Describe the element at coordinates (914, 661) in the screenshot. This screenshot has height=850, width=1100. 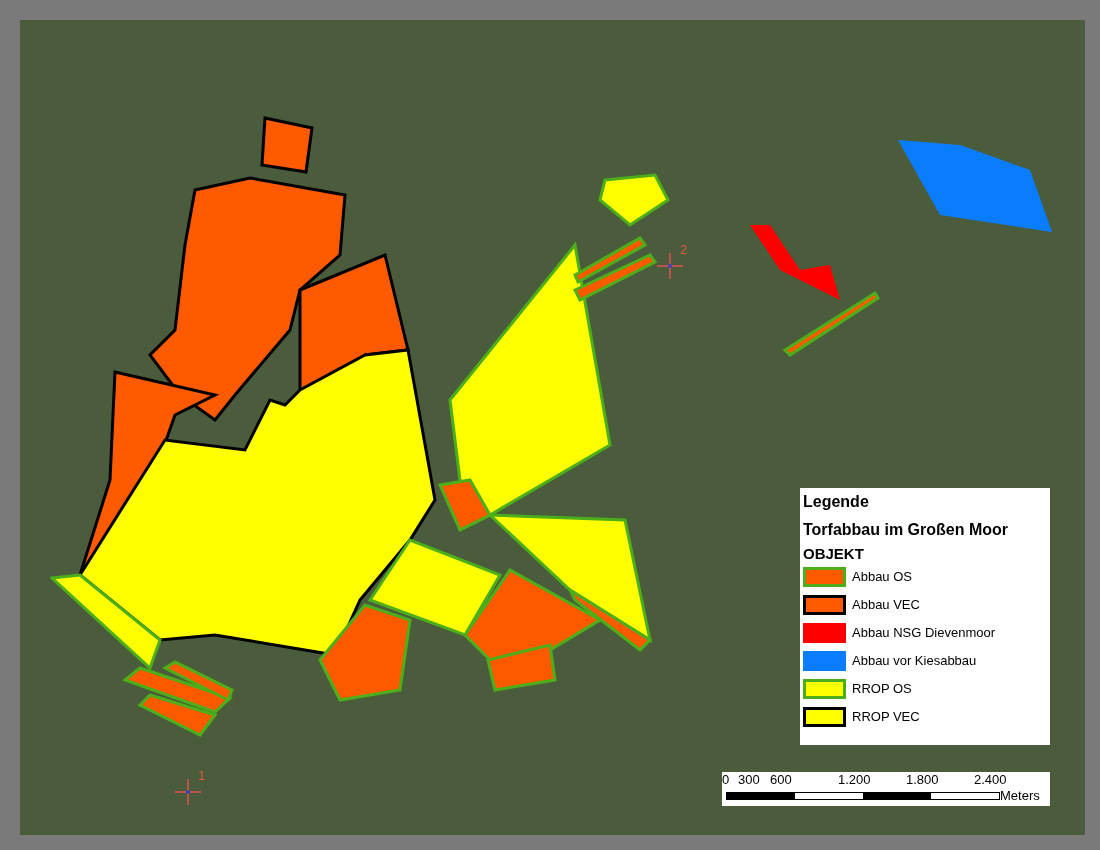
I see `legend-label: Abbau vor Kiesabbau` at that location.